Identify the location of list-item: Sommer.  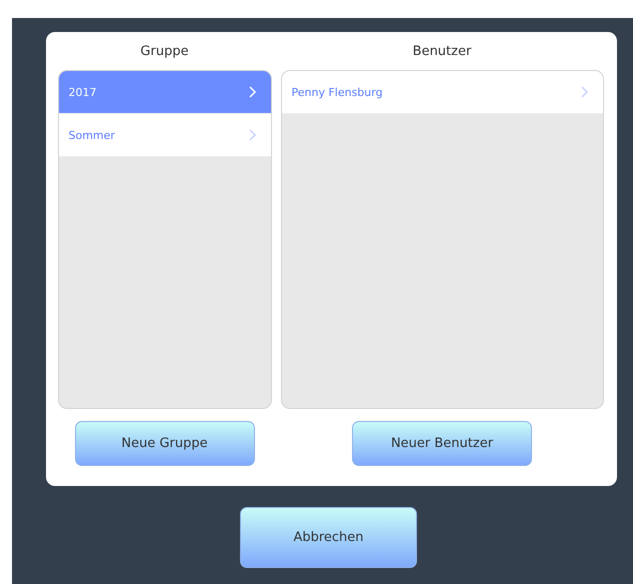
(164, 135).